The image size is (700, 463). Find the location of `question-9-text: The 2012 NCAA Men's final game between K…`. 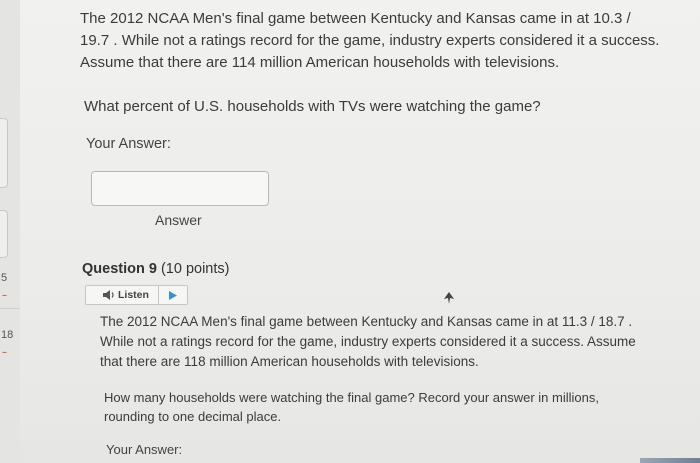

question-9-text: The 2012 NCAA Men's final game between K… is located at coordinates (368, 341).